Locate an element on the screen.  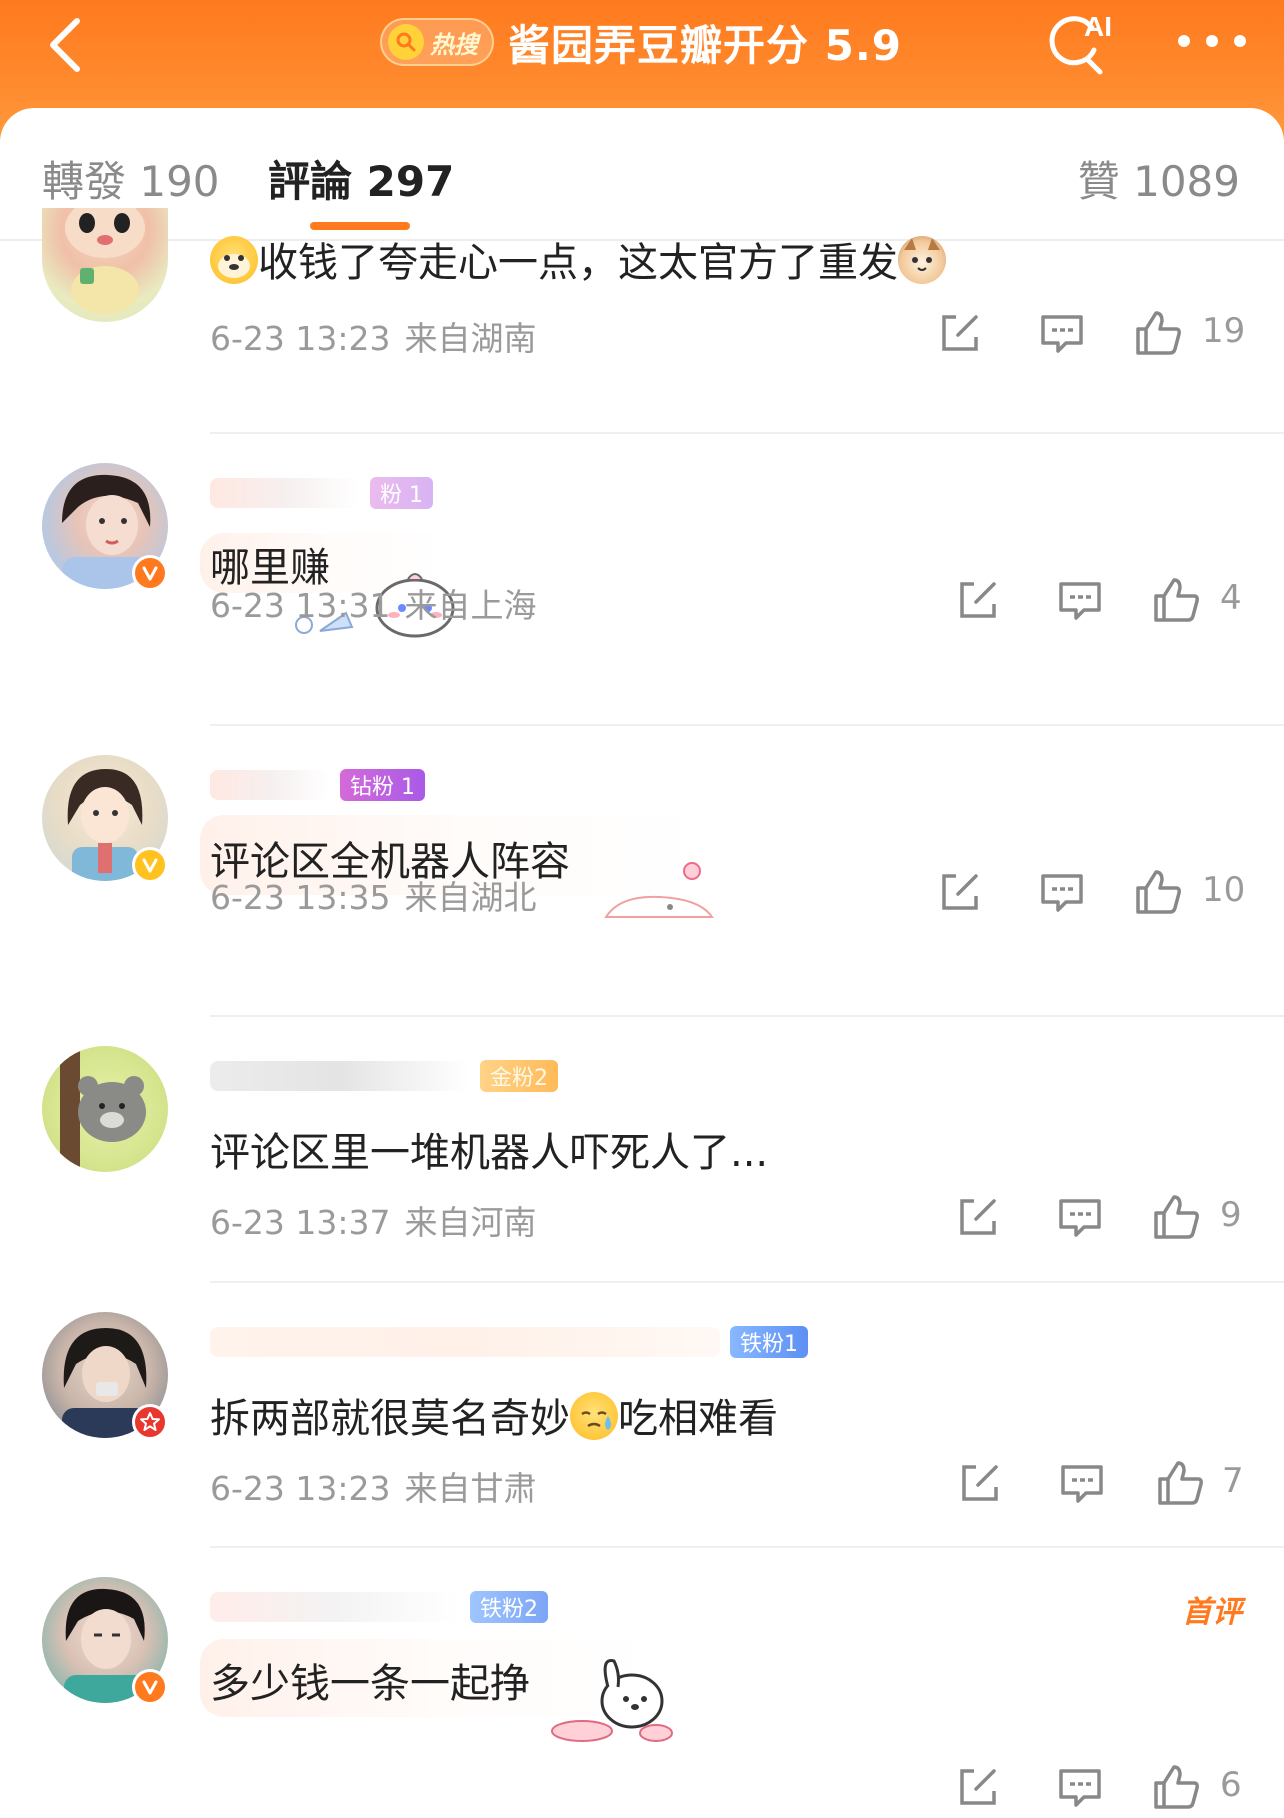
comment-meta: 6-23 13:35 来自湖北 is located at coordinates (373, 895).